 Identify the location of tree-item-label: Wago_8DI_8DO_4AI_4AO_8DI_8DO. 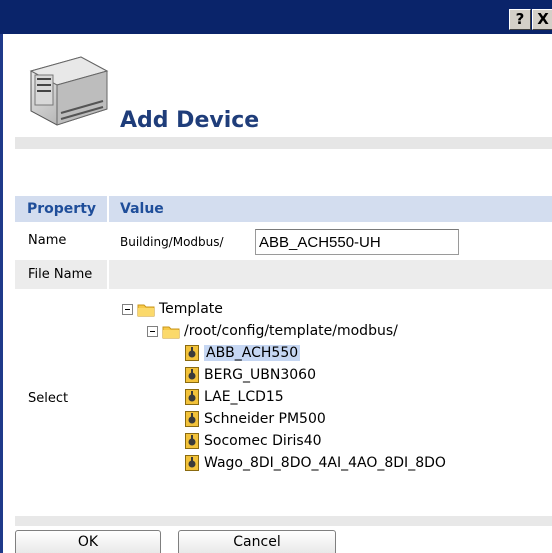
(325, 463).